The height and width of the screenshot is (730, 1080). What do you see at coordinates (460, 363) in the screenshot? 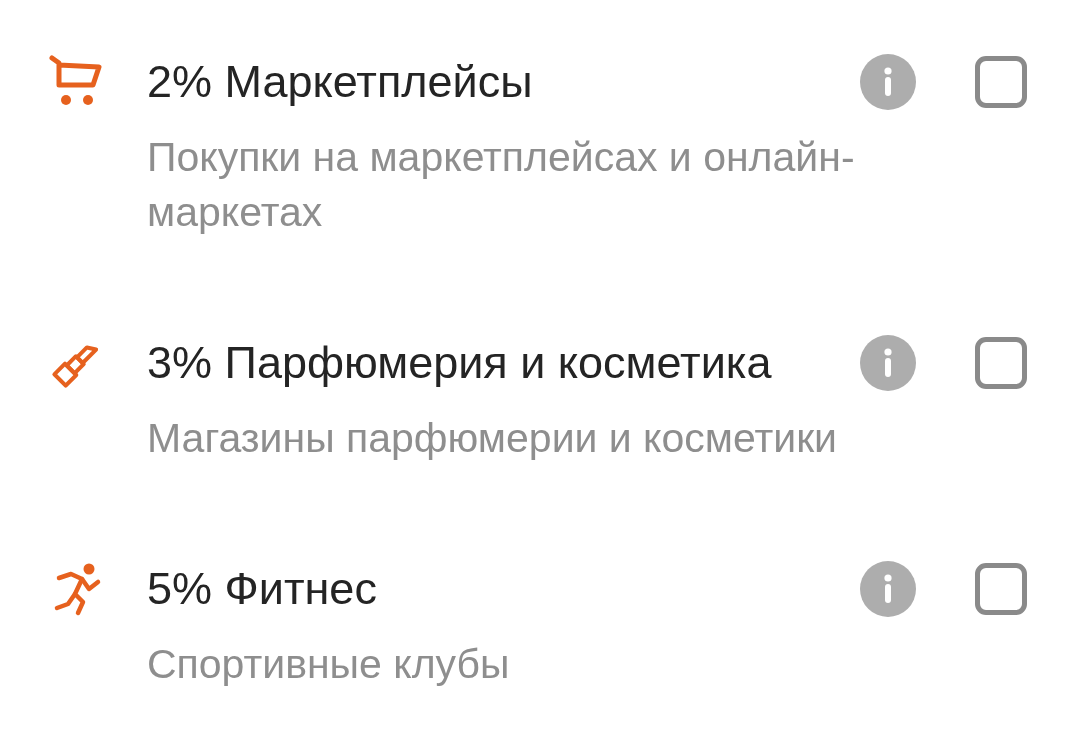
I see `category-title: 3% Парфюмерия и косметика` at bounding box center [460, 363].